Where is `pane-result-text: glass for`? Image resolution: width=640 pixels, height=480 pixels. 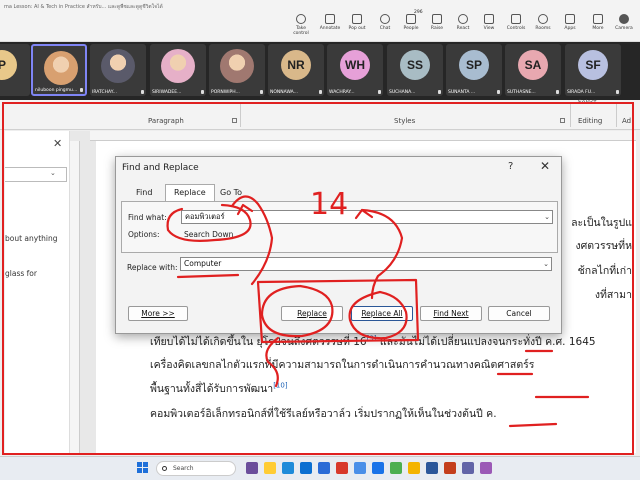
pane-result-text: glass for is located at coordinates (21, 273).